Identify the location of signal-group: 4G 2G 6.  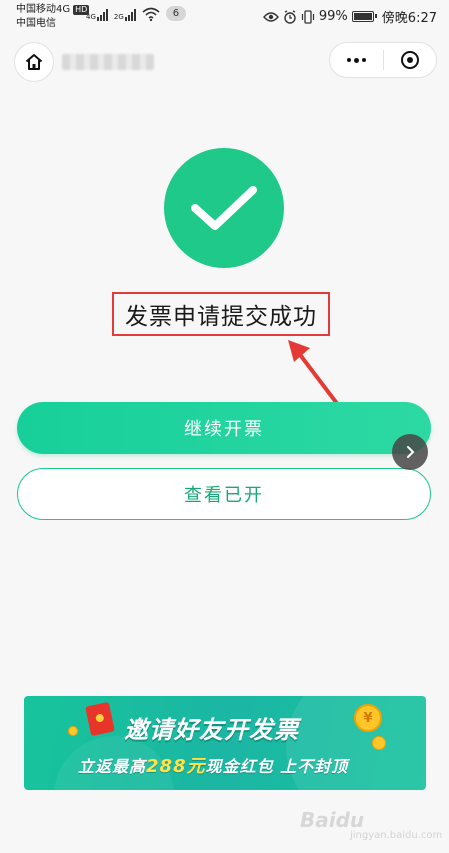
(136, 13).